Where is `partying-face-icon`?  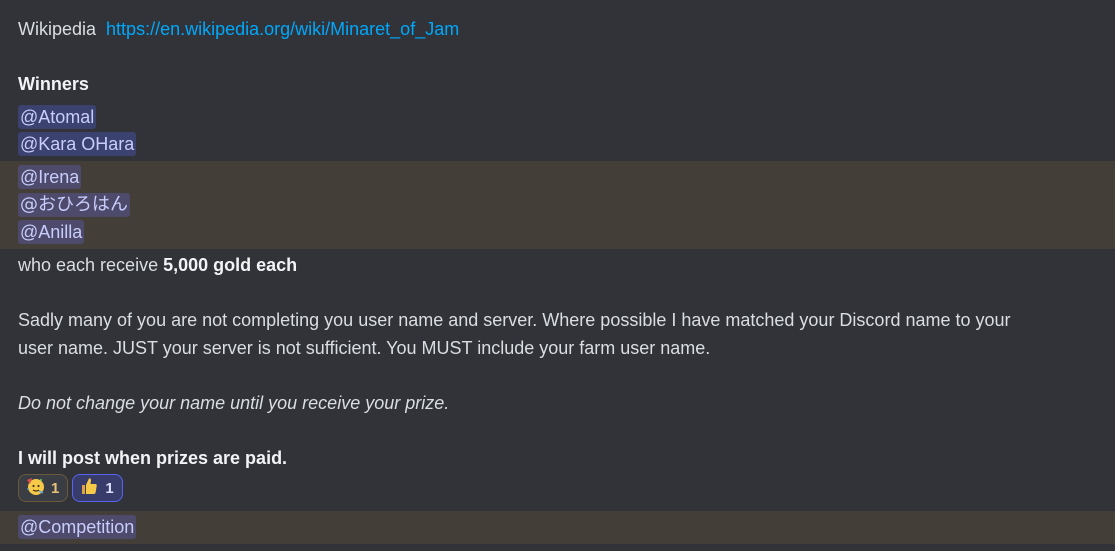 partying-face-icon is located at coordinates (35, 488).